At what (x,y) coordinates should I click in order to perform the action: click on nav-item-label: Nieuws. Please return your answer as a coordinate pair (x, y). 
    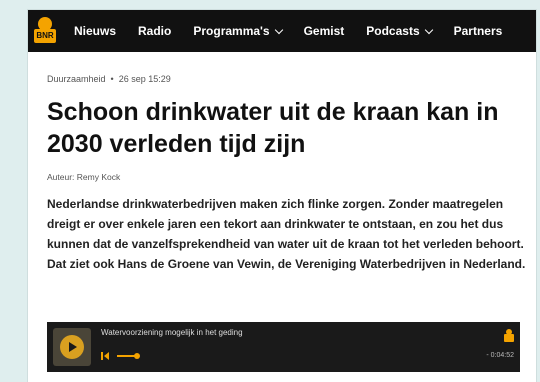
    Looking at the image, I should click on (95, 31).